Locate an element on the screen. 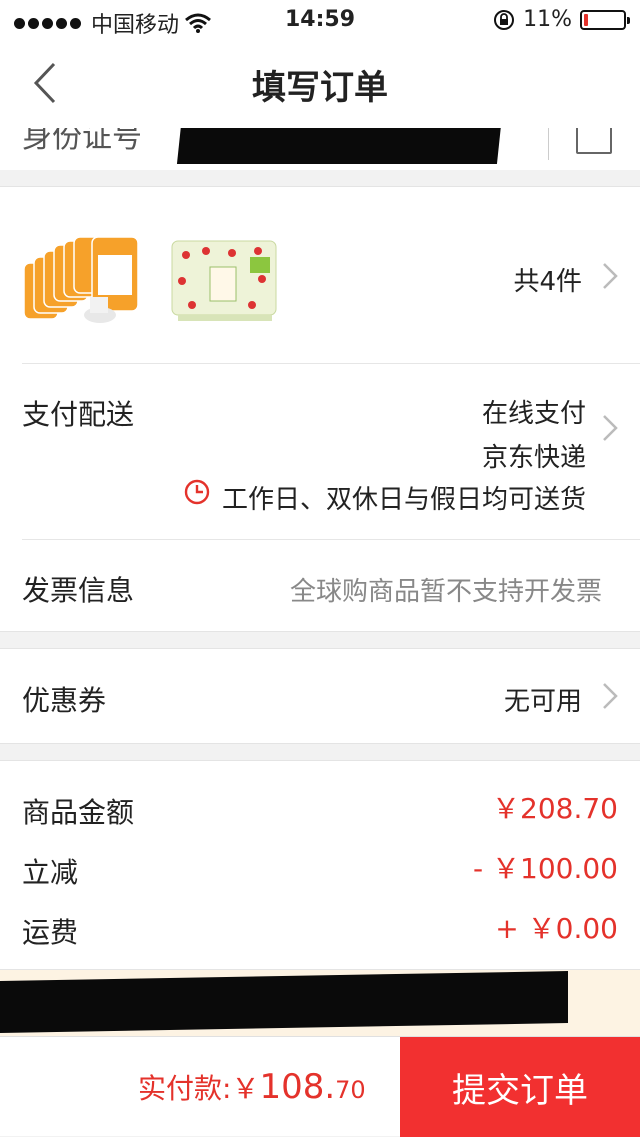 This screenshot has width=640, height=1137. payment-delivery-label: 支付配送 is located at coordinates (78, 414).